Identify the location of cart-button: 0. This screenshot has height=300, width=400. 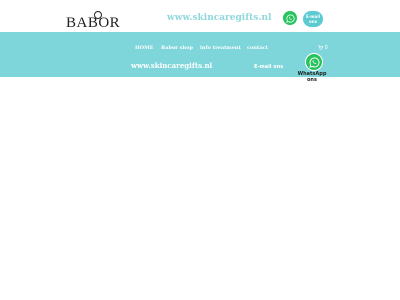
(323, 48).